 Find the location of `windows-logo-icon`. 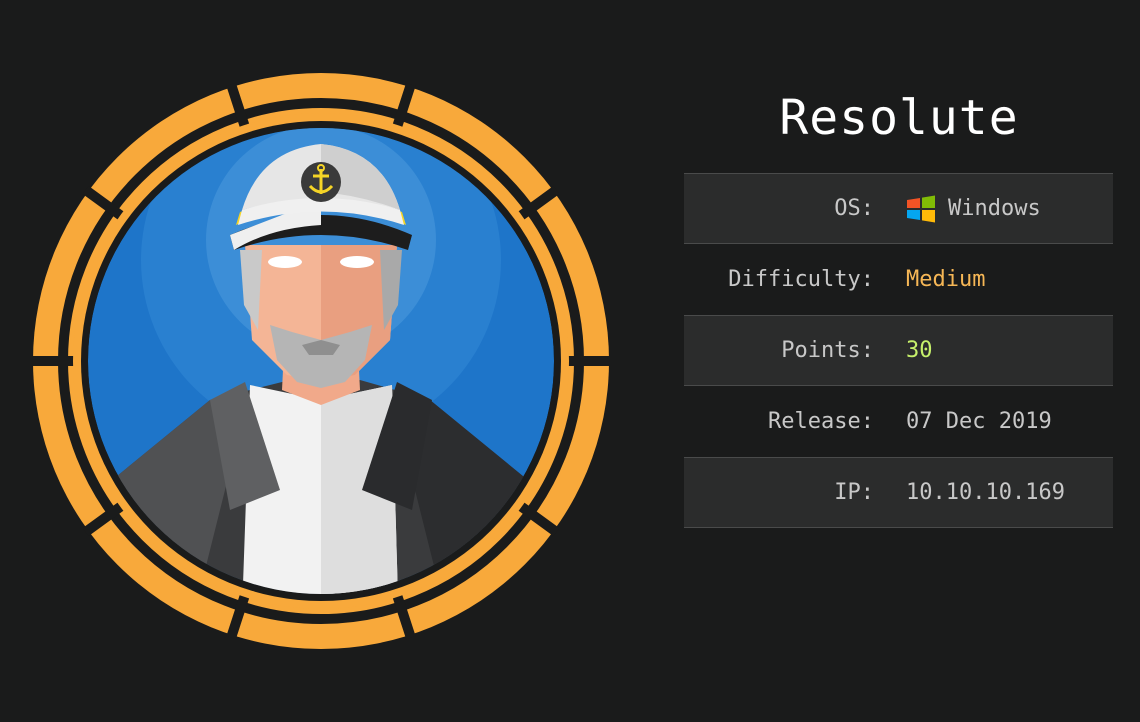

windows-logo-icon is located at coordinates (921, 208).